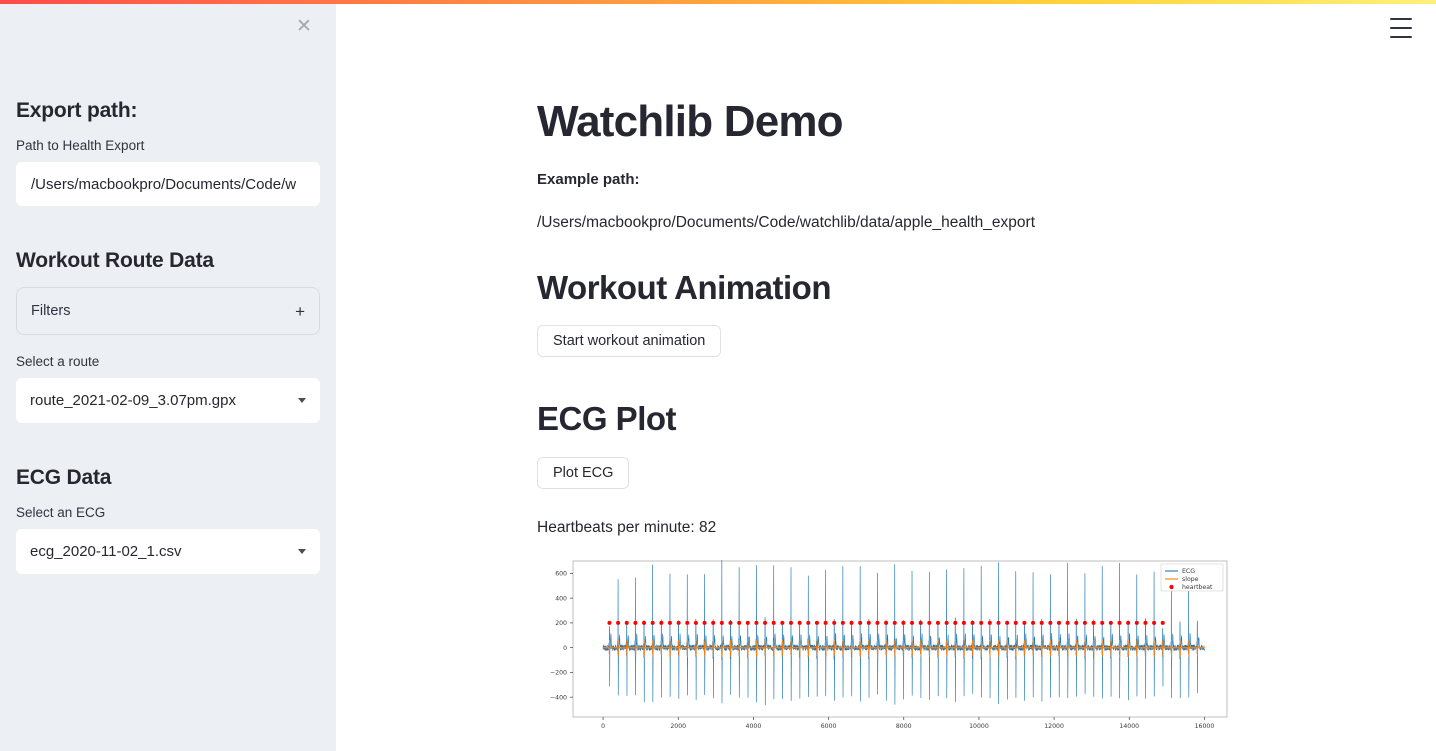 The image size is (1436, 751). I want to click on svg-text: ECG, so click(1188, 571).